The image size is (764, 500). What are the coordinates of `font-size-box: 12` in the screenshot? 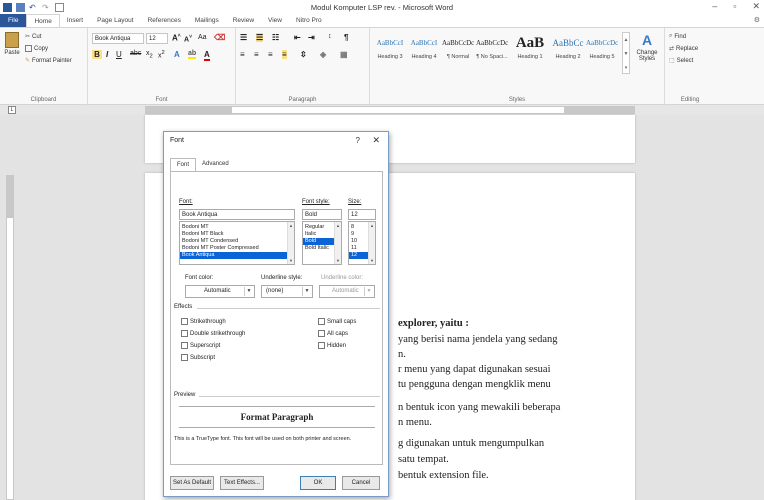 It's located at (157, 38).